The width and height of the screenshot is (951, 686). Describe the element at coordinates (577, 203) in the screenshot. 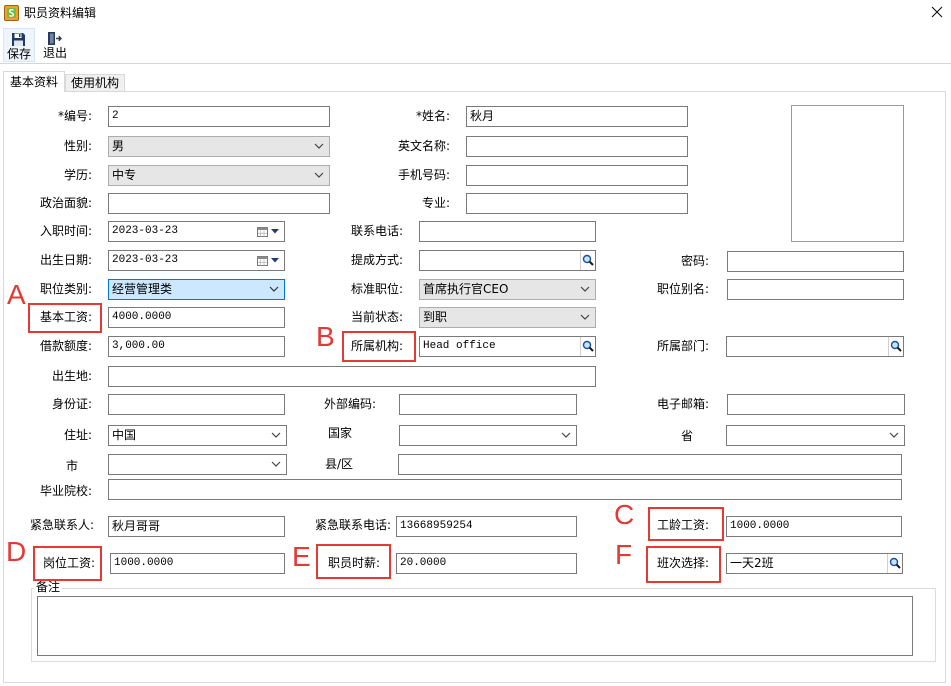

I see `major-input` at that location.